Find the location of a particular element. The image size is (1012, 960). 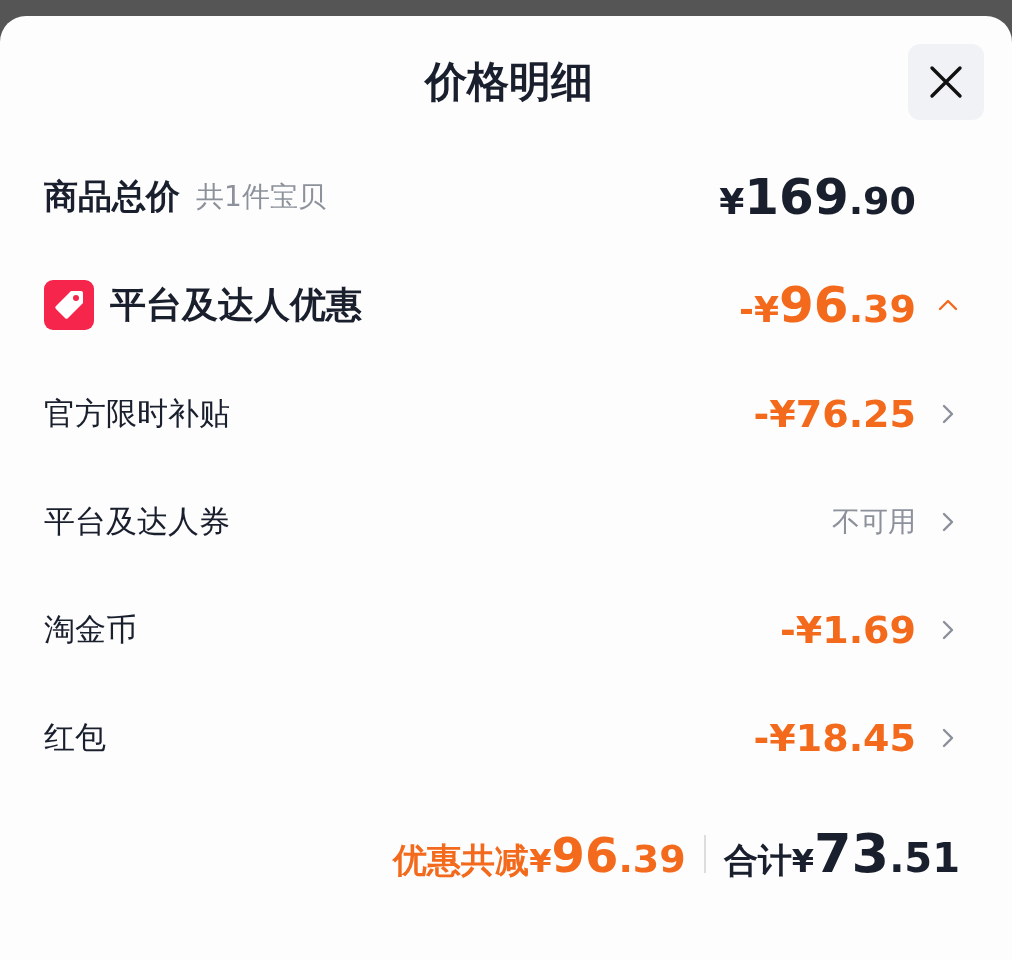

discount-amount: -¥1.69 is located at coordinates (848, 630).